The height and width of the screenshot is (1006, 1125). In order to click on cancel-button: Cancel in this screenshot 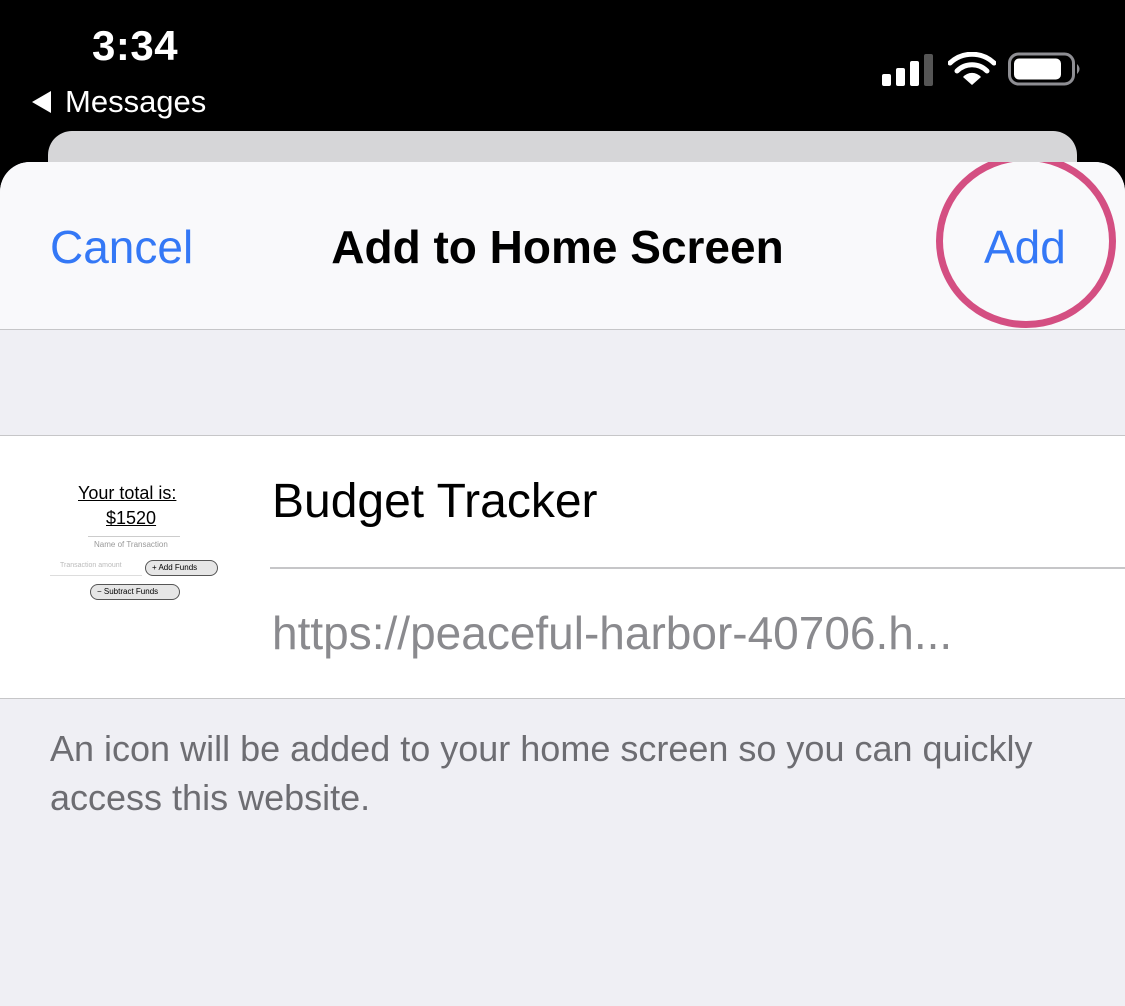, I will do `click(121, 247)`.